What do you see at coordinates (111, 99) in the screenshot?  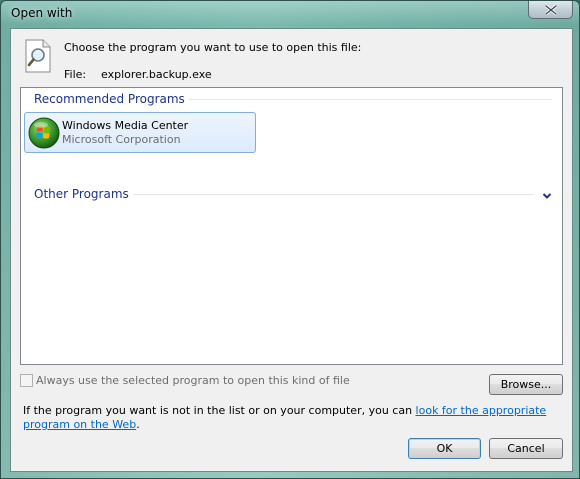 I see `recommended-programs-header: Recommended Programs` at bounding box center [111, 99].